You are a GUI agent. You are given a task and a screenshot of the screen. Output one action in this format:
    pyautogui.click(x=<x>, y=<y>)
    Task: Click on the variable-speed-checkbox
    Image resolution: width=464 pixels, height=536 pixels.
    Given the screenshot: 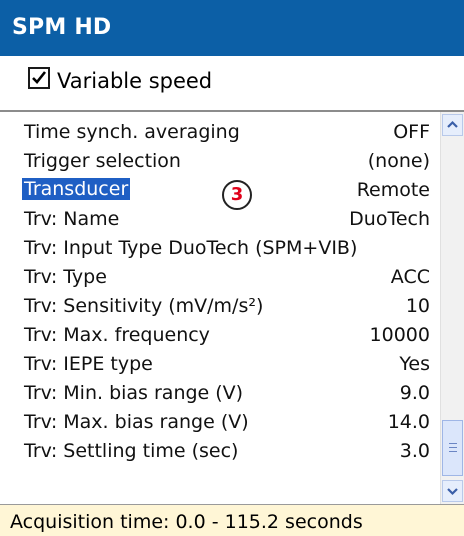 What is the action you would take?
    pyautogui.click(x=39, y=78)
    